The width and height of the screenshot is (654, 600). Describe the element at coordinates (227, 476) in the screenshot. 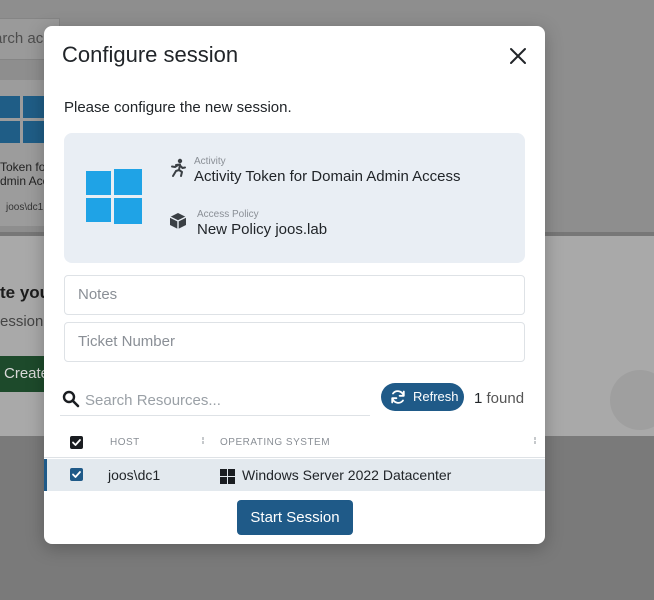

I see `windows-icon` at that location.